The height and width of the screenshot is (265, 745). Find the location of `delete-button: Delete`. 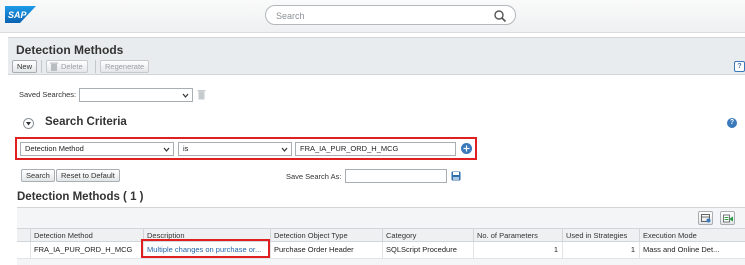

delete-button: Delete is located at coordinates (67, 66).